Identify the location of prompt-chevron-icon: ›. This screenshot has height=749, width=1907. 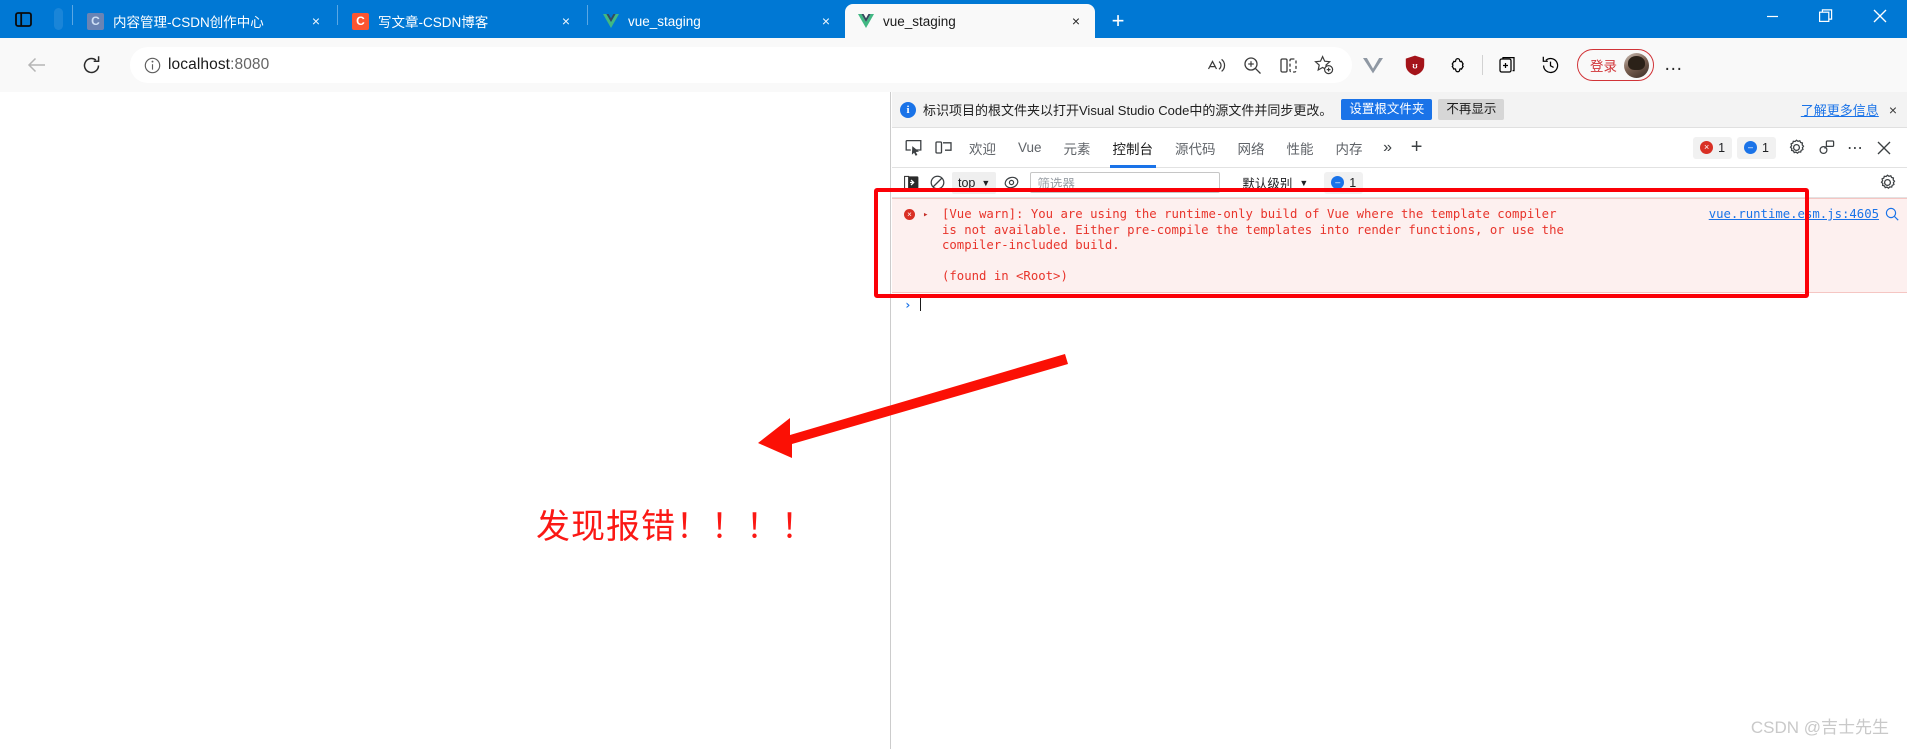
(908, 304).